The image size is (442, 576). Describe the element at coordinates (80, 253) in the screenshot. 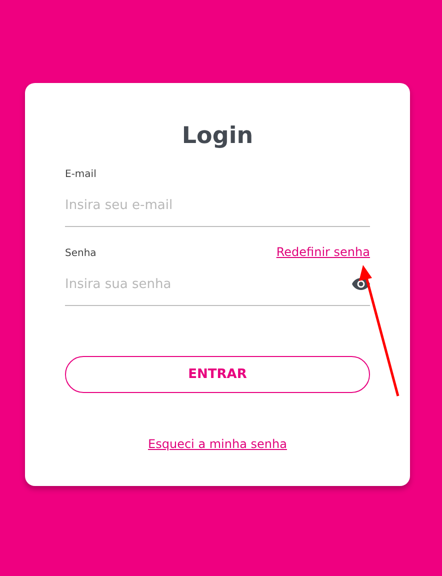

I see `field-label: Senha` at that location.